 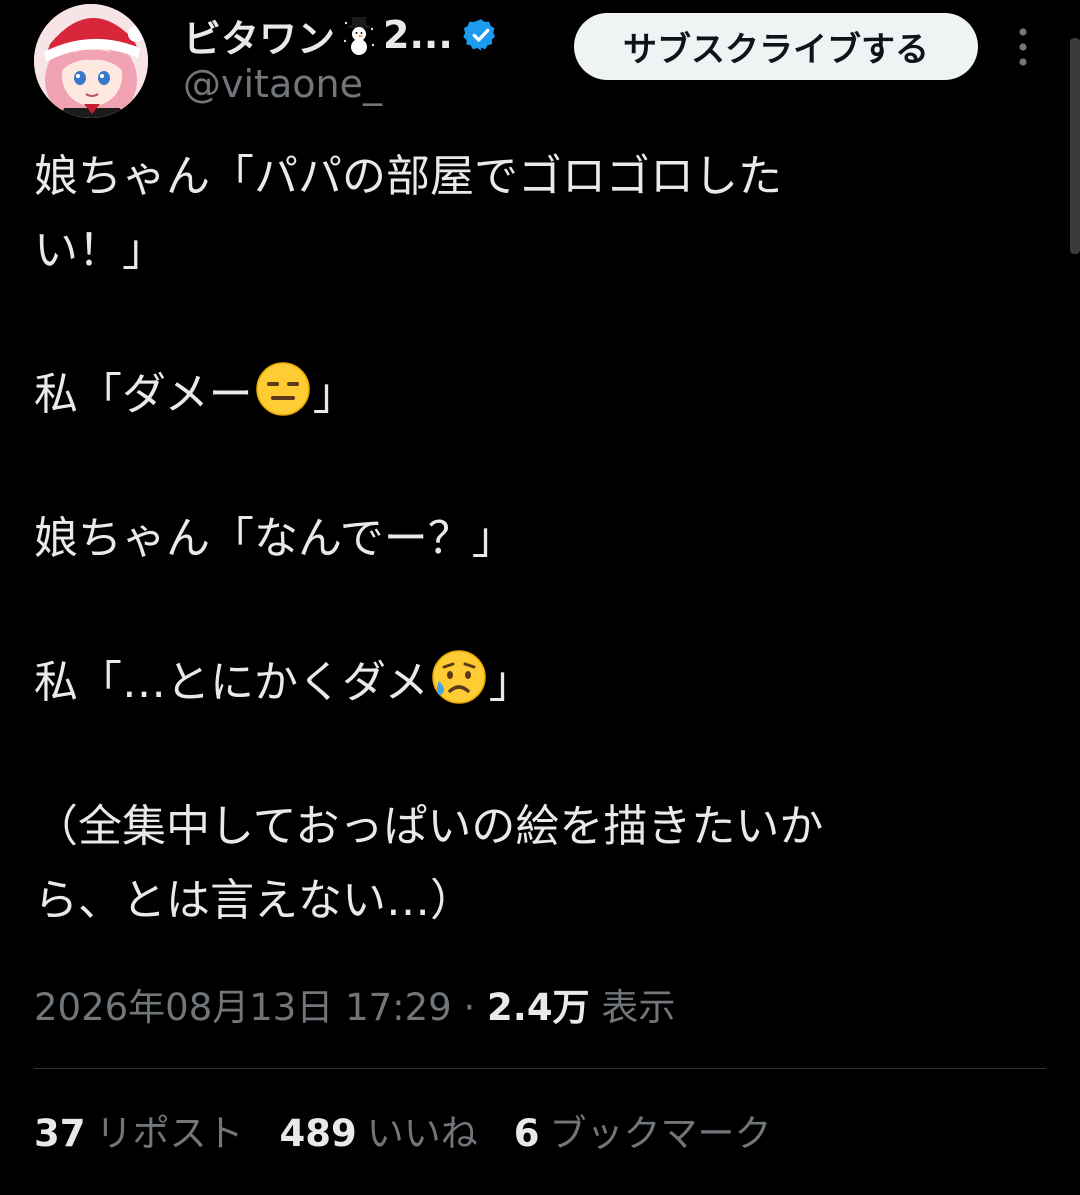 I want to click on tweet-line-text: い！」, so click(x=100, y=250).